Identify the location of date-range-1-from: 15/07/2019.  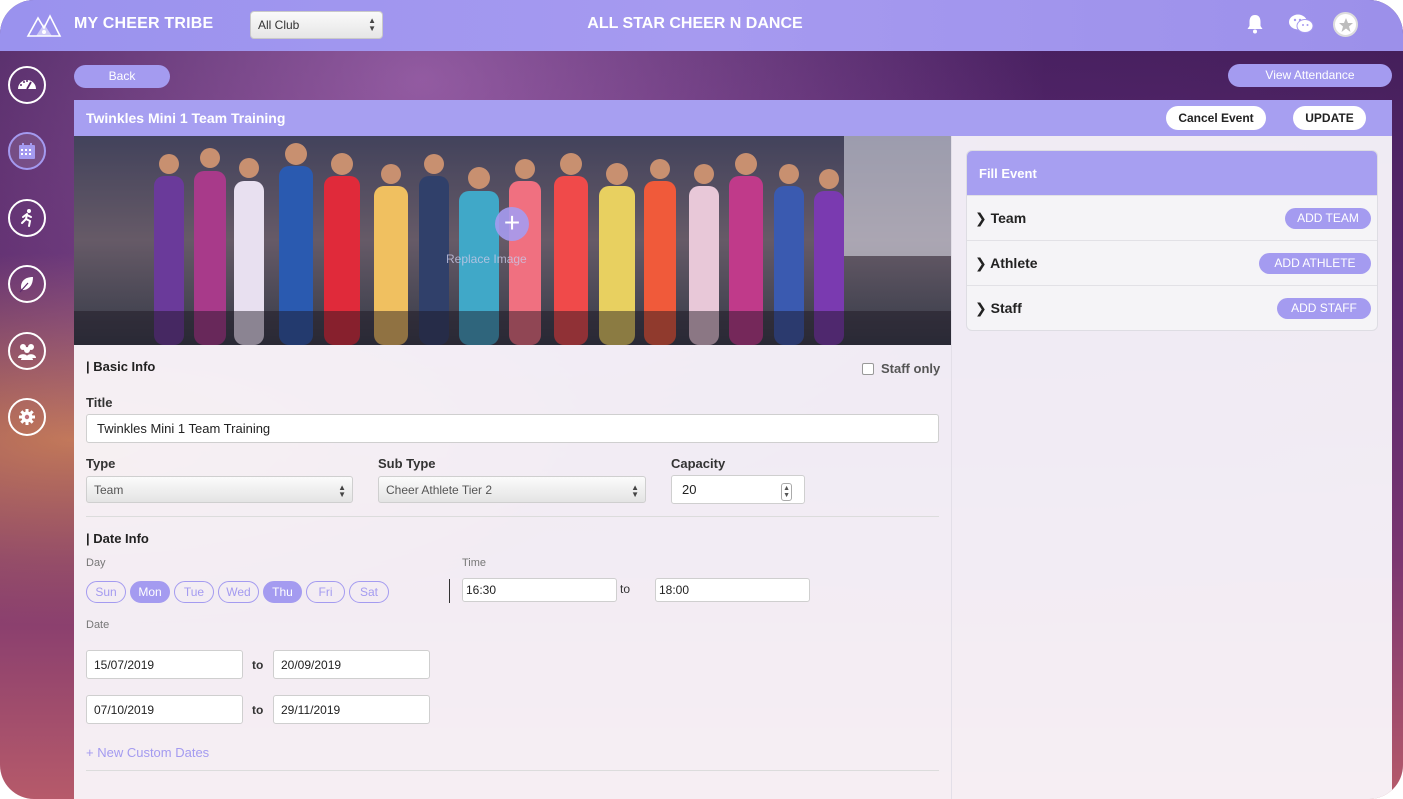
(164, 664).